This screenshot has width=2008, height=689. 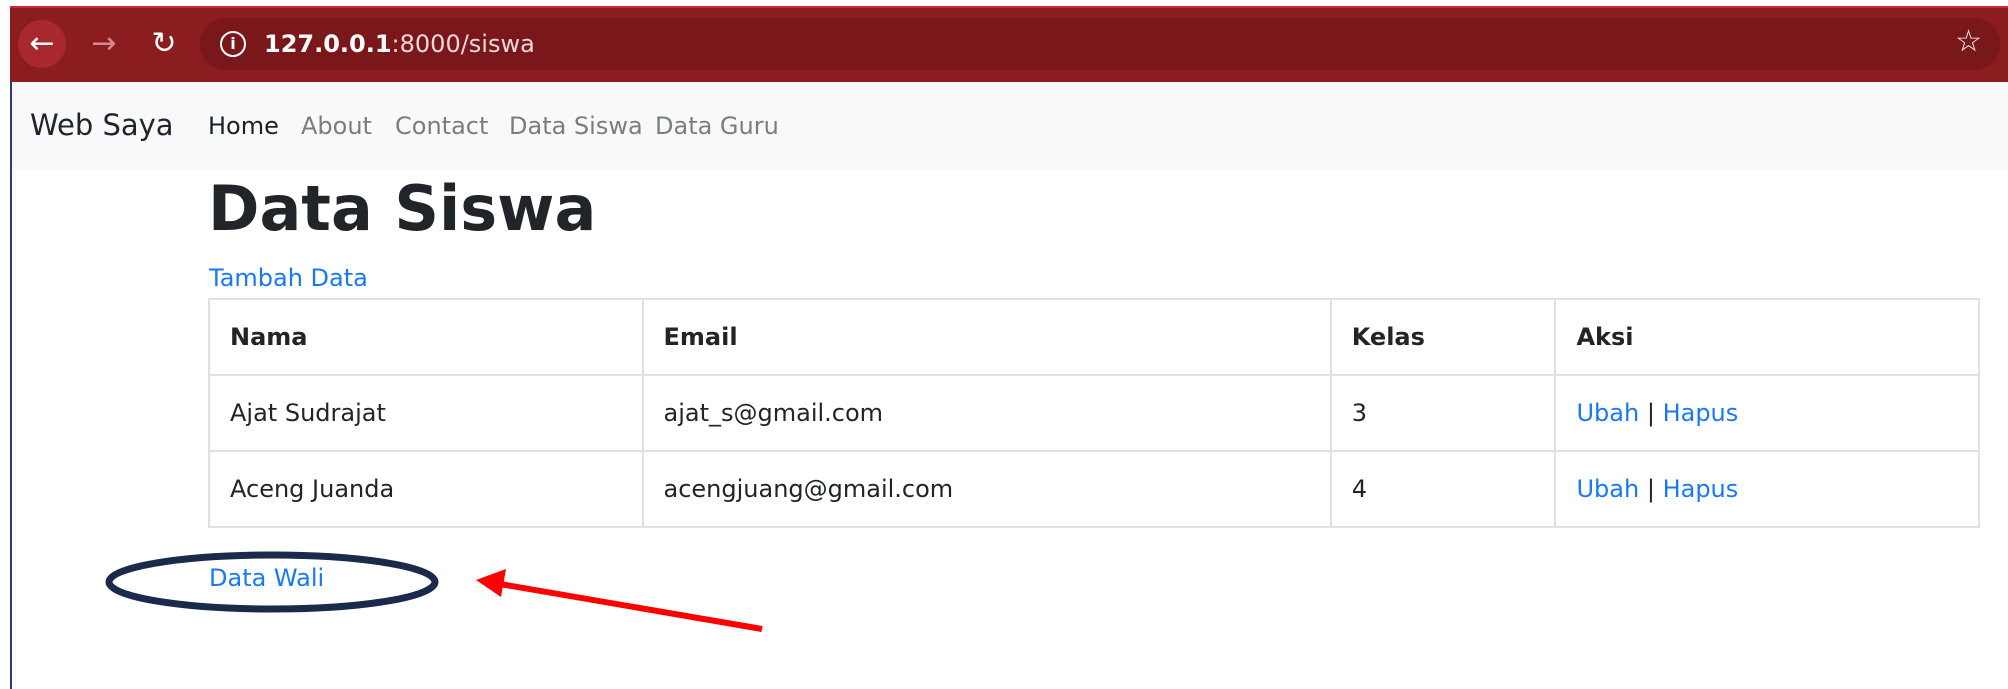 What do you see at coordinates (272, 582) in the screenshot?
I see `annotation-ellipse` at bounding box center [272, 582].